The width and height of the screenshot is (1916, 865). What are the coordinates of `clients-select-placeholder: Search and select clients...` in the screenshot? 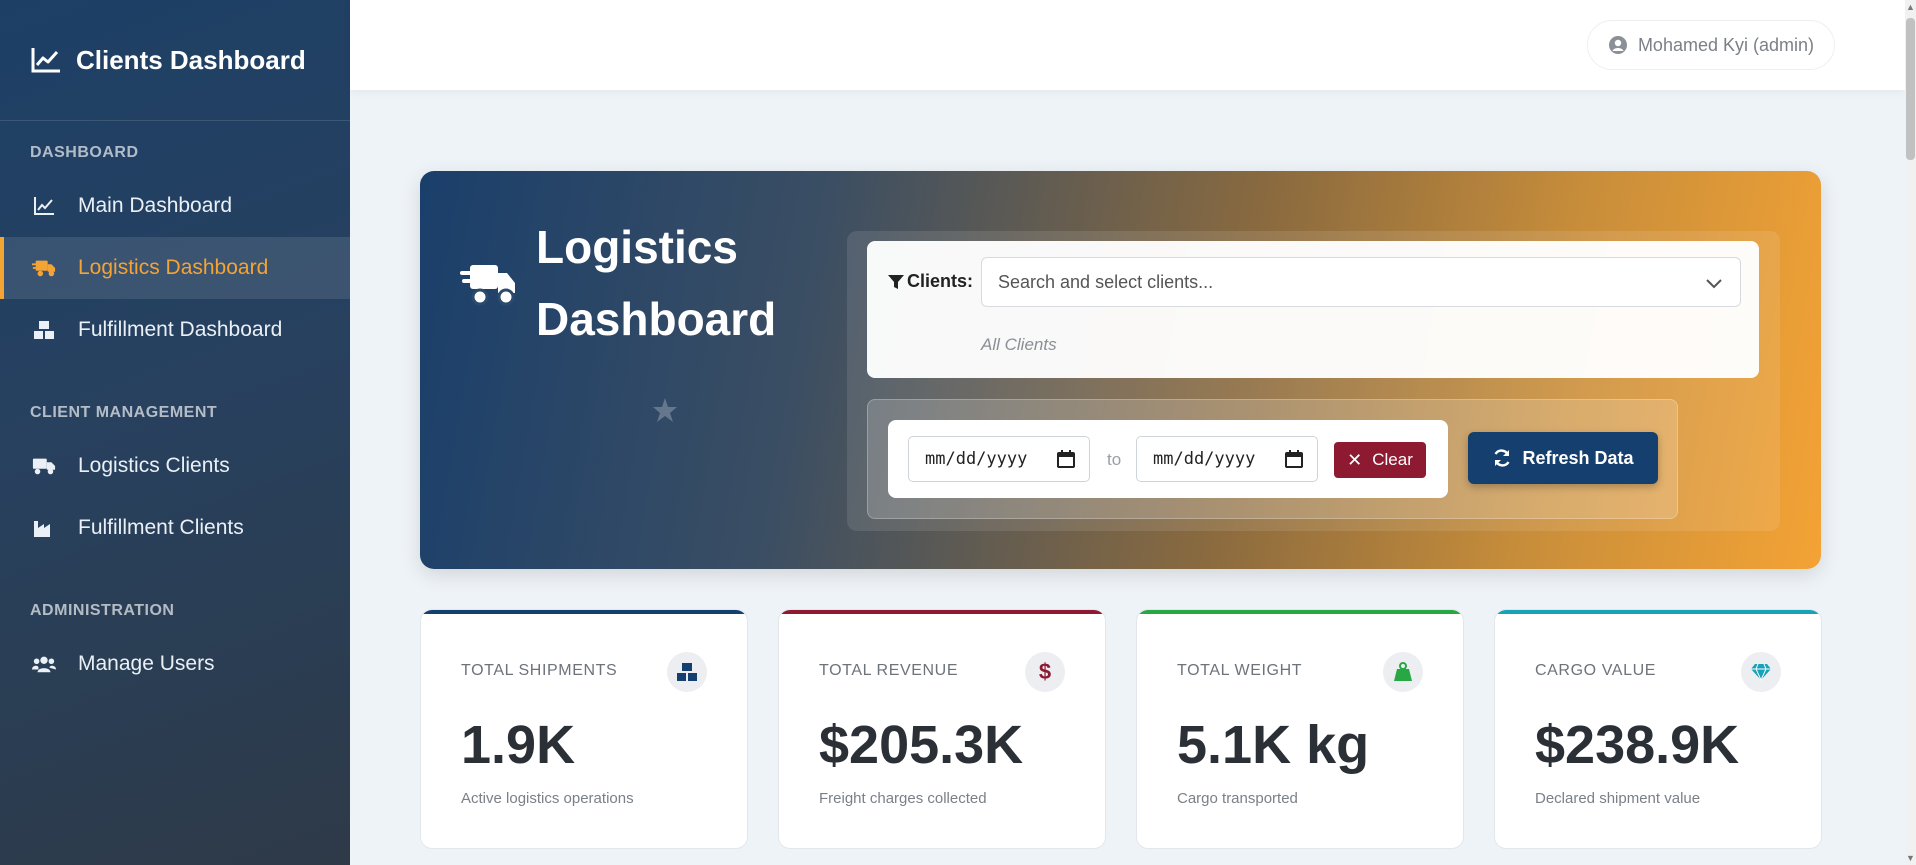 It's located at (1106, 281).